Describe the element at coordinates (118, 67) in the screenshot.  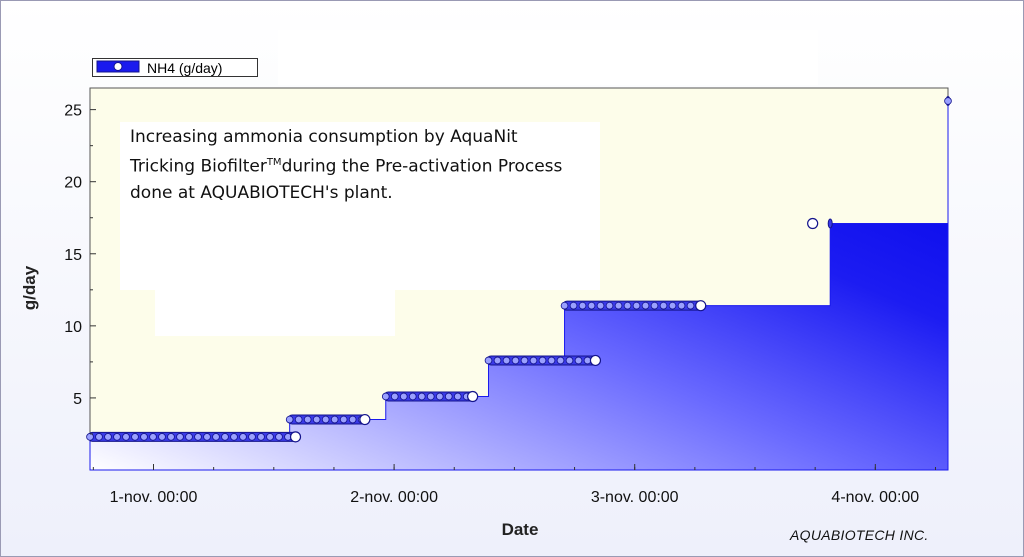
I see `legend-swatch` at that location.